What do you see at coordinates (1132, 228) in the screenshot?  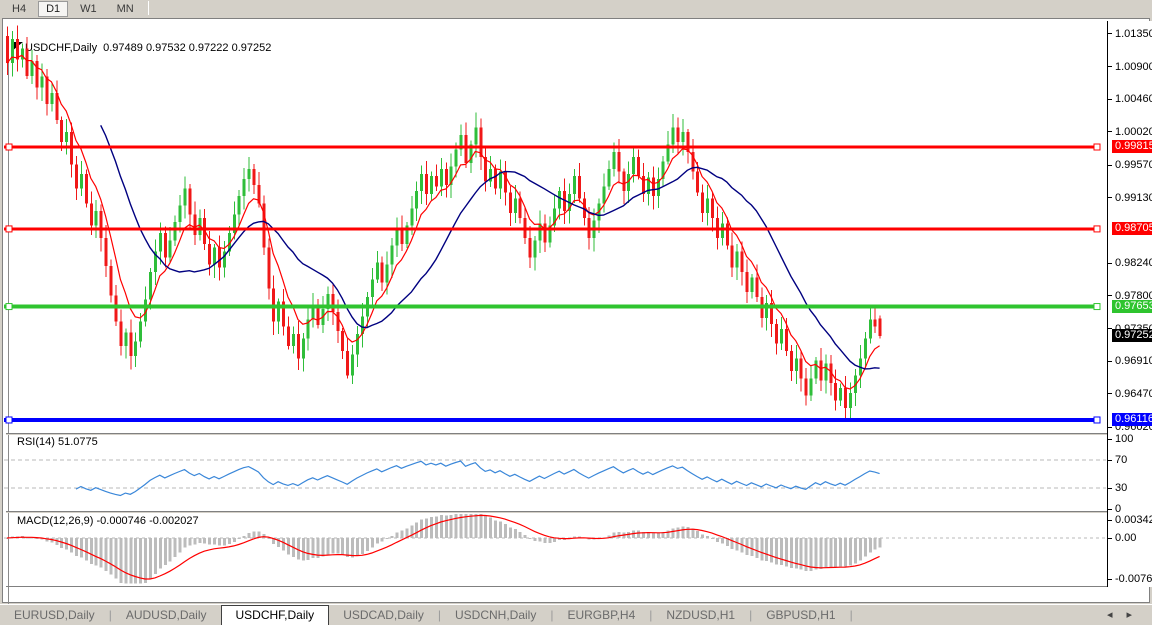 I see `price-level-badge-0.98705: 0.98705` at bounding box center [1132, 228].